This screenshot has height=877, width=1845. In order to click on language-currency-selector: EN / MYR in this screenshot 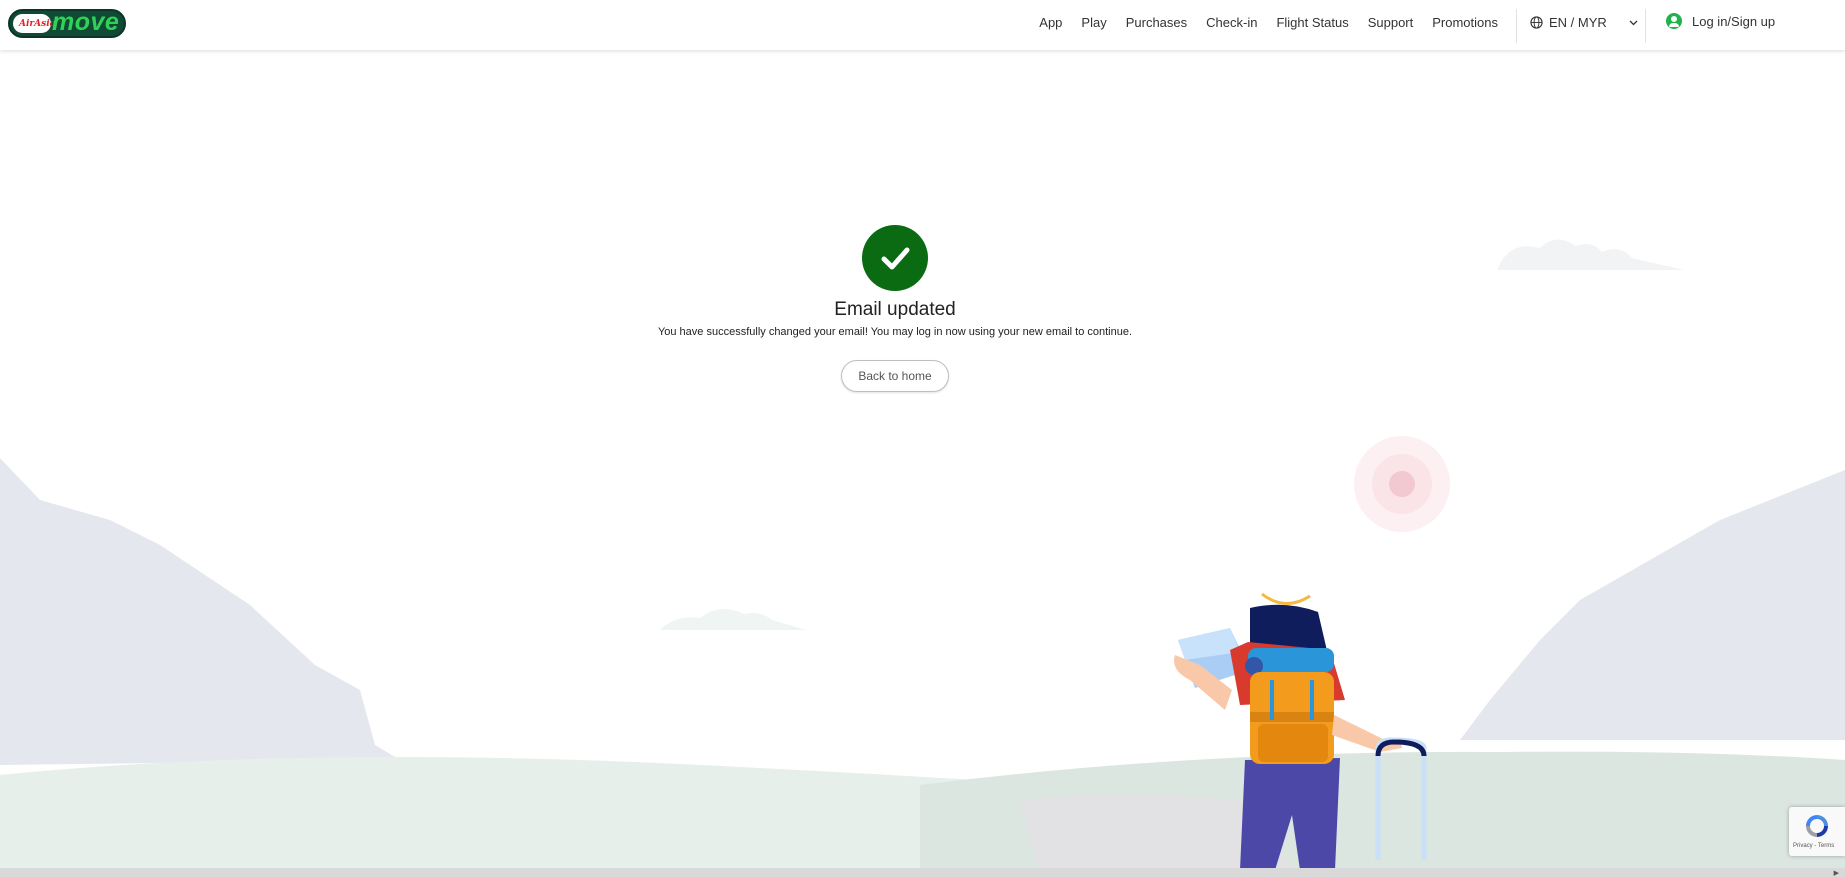, I will do `click(1584, 22)`.